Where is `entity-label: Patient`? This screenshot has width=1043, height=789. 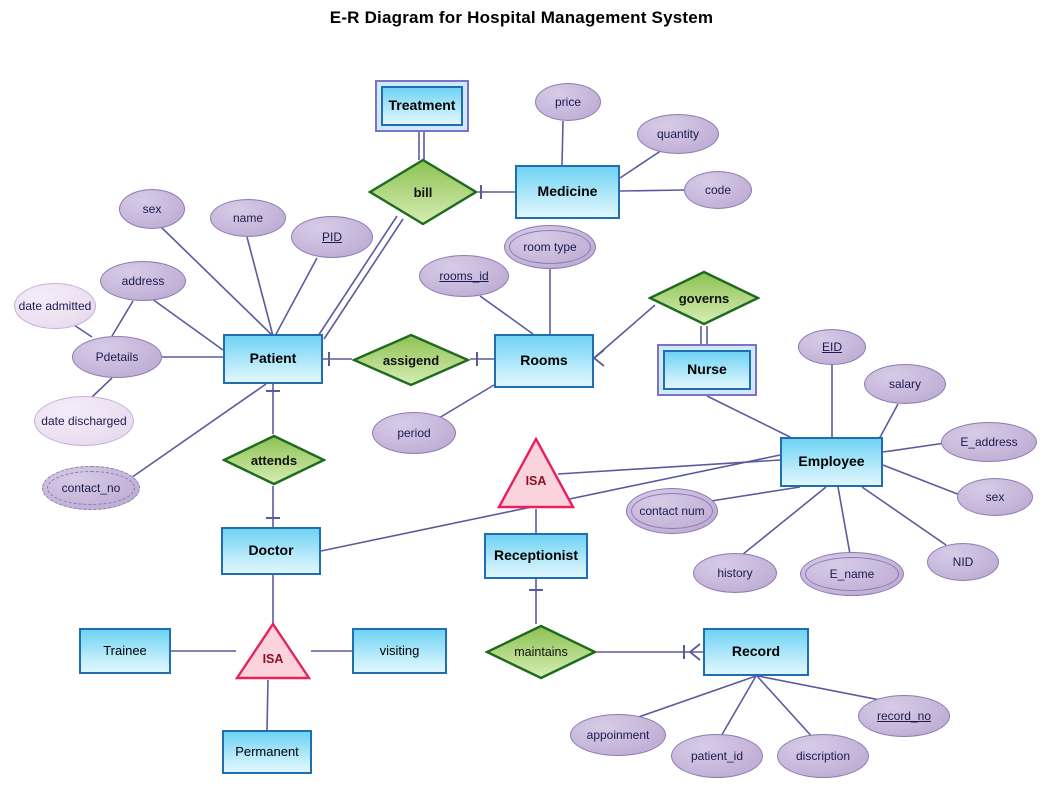 entity-label: Patient is located at coordinates (273, 358).